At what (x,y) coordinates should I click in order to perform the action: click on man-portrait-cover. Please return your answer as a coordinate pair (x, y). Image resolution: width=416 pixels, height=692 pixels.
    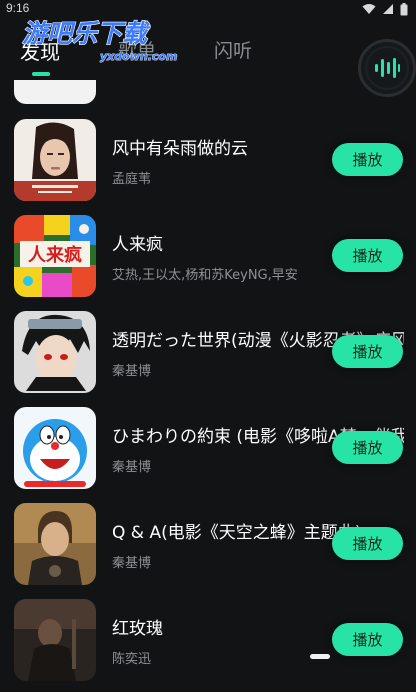
    Looking at the image, I should click on (55, 544).